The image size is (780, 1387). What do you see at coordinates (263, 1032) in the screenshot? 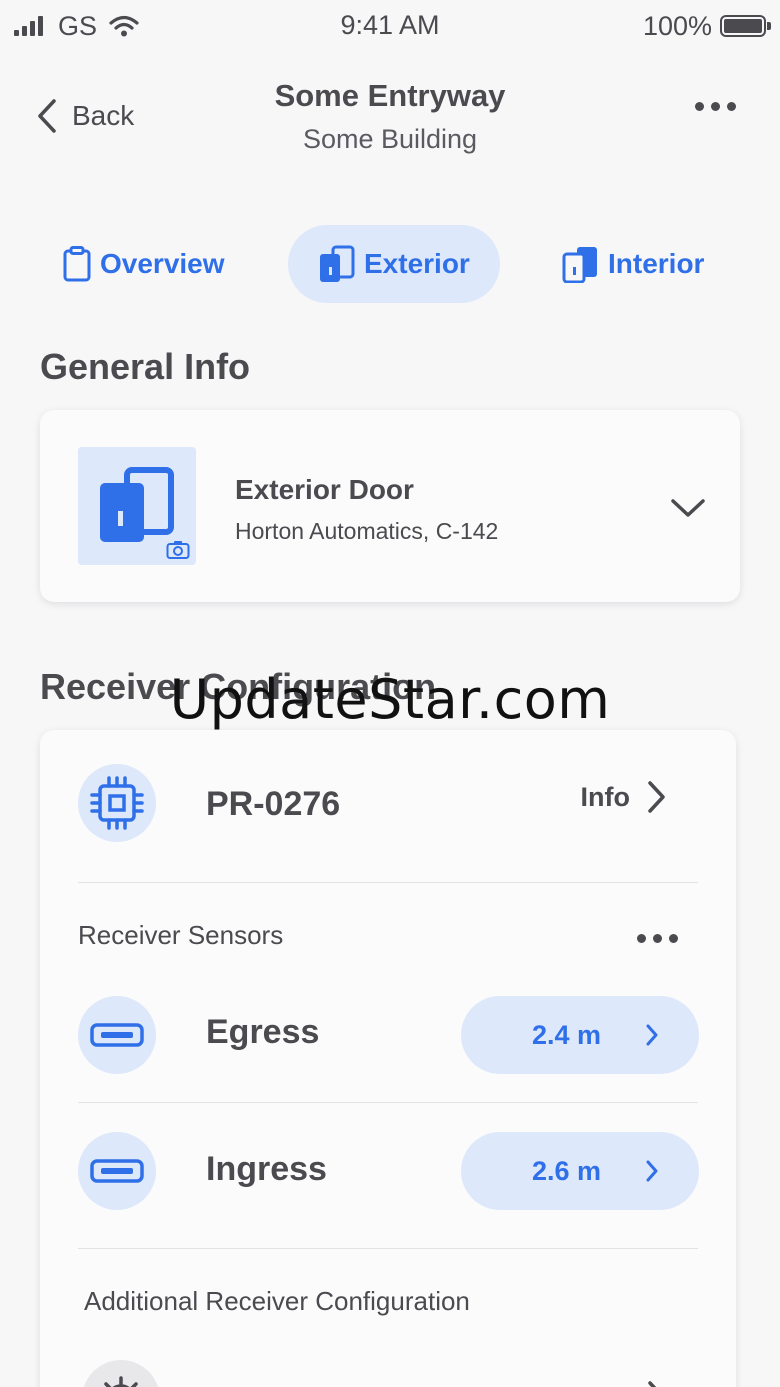
I see `sensor-label-egress: Egress` at bounding box center [263, 1032].